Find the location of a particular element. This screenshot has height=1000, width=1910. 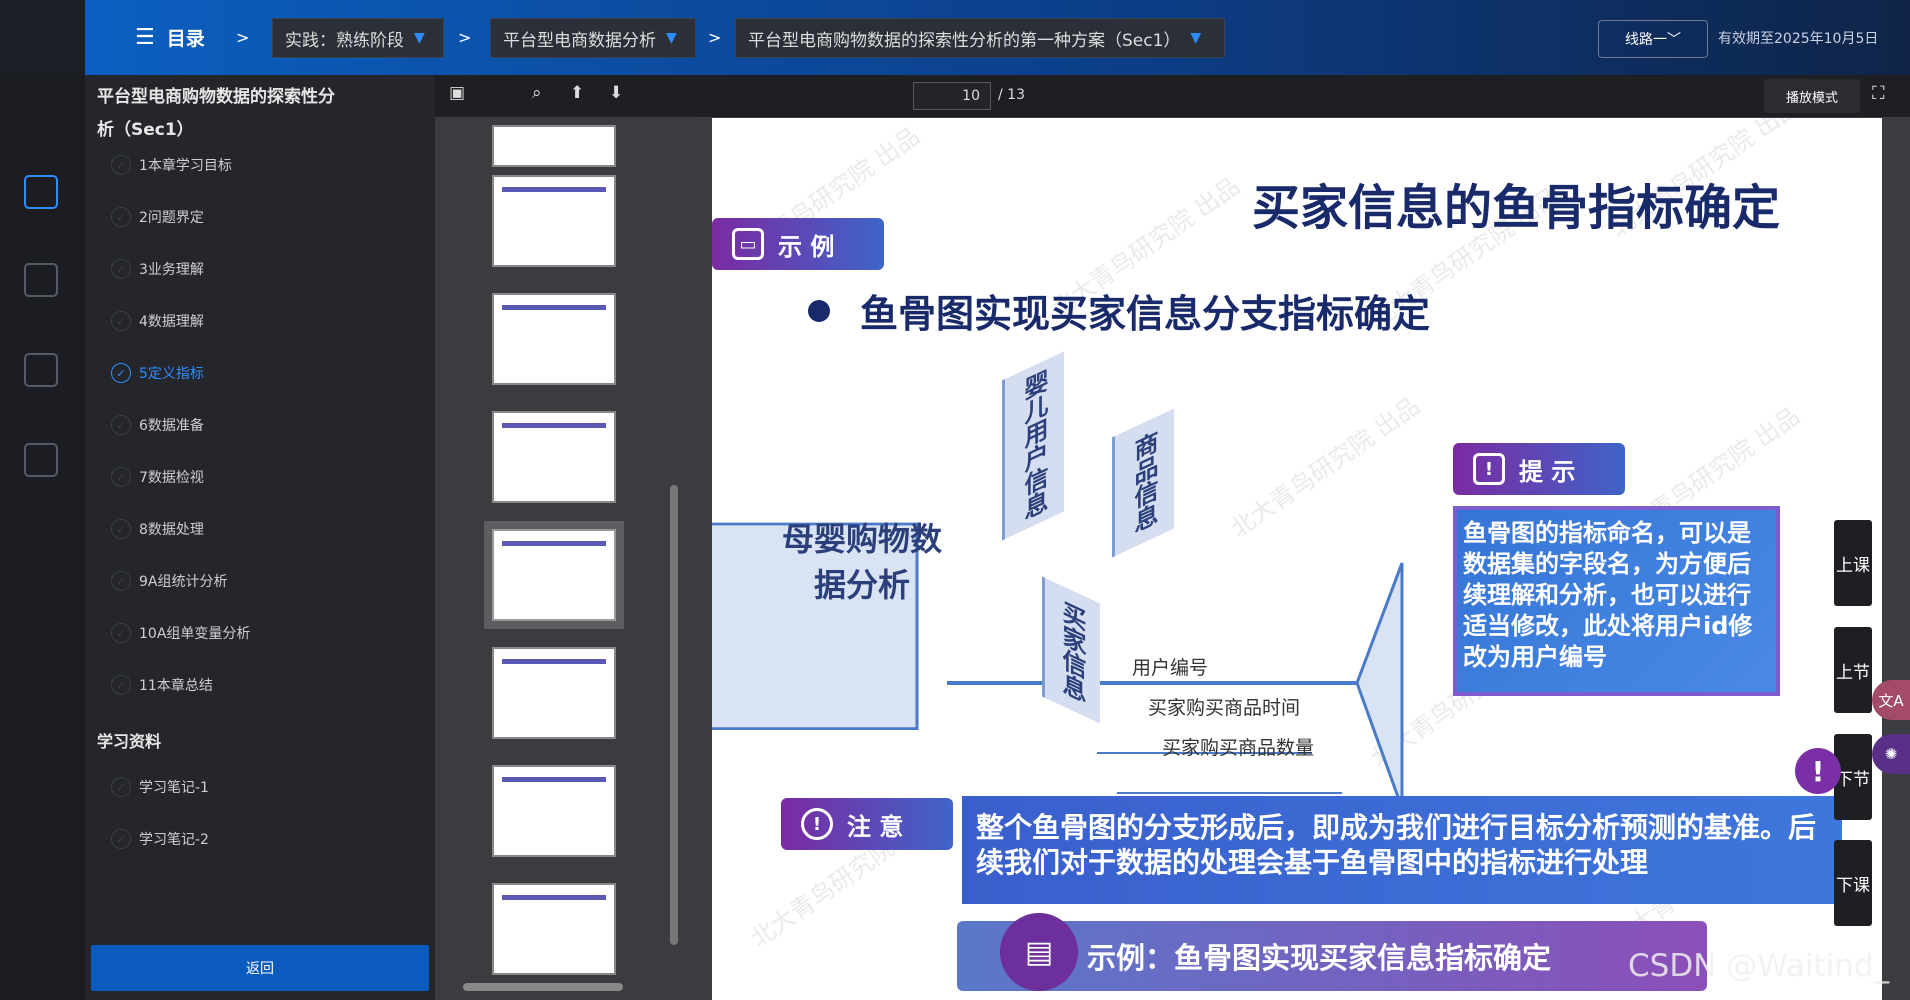

thumbnail-toolbar: ▣ ⌕ ⬆ ⬇ is located at coordinates (562, 96).